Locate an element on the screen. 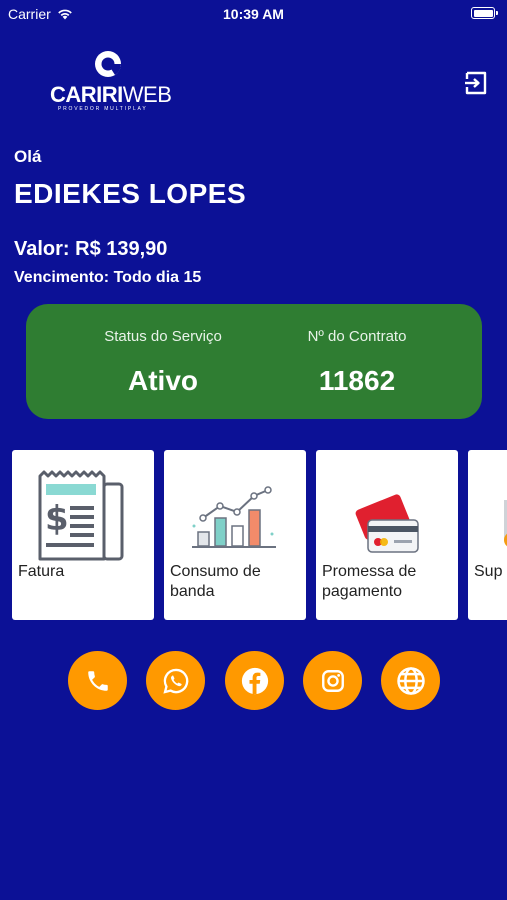  logo-wordmark: CARIRIWEB is located at coordinates (111, 94).